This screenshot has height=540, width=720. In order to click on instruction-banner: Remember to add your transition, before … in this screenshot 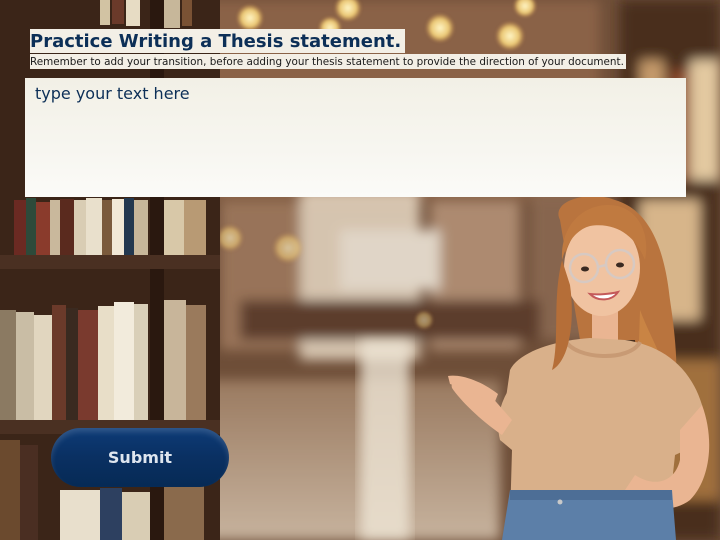, I will do `click(328, 61)`.